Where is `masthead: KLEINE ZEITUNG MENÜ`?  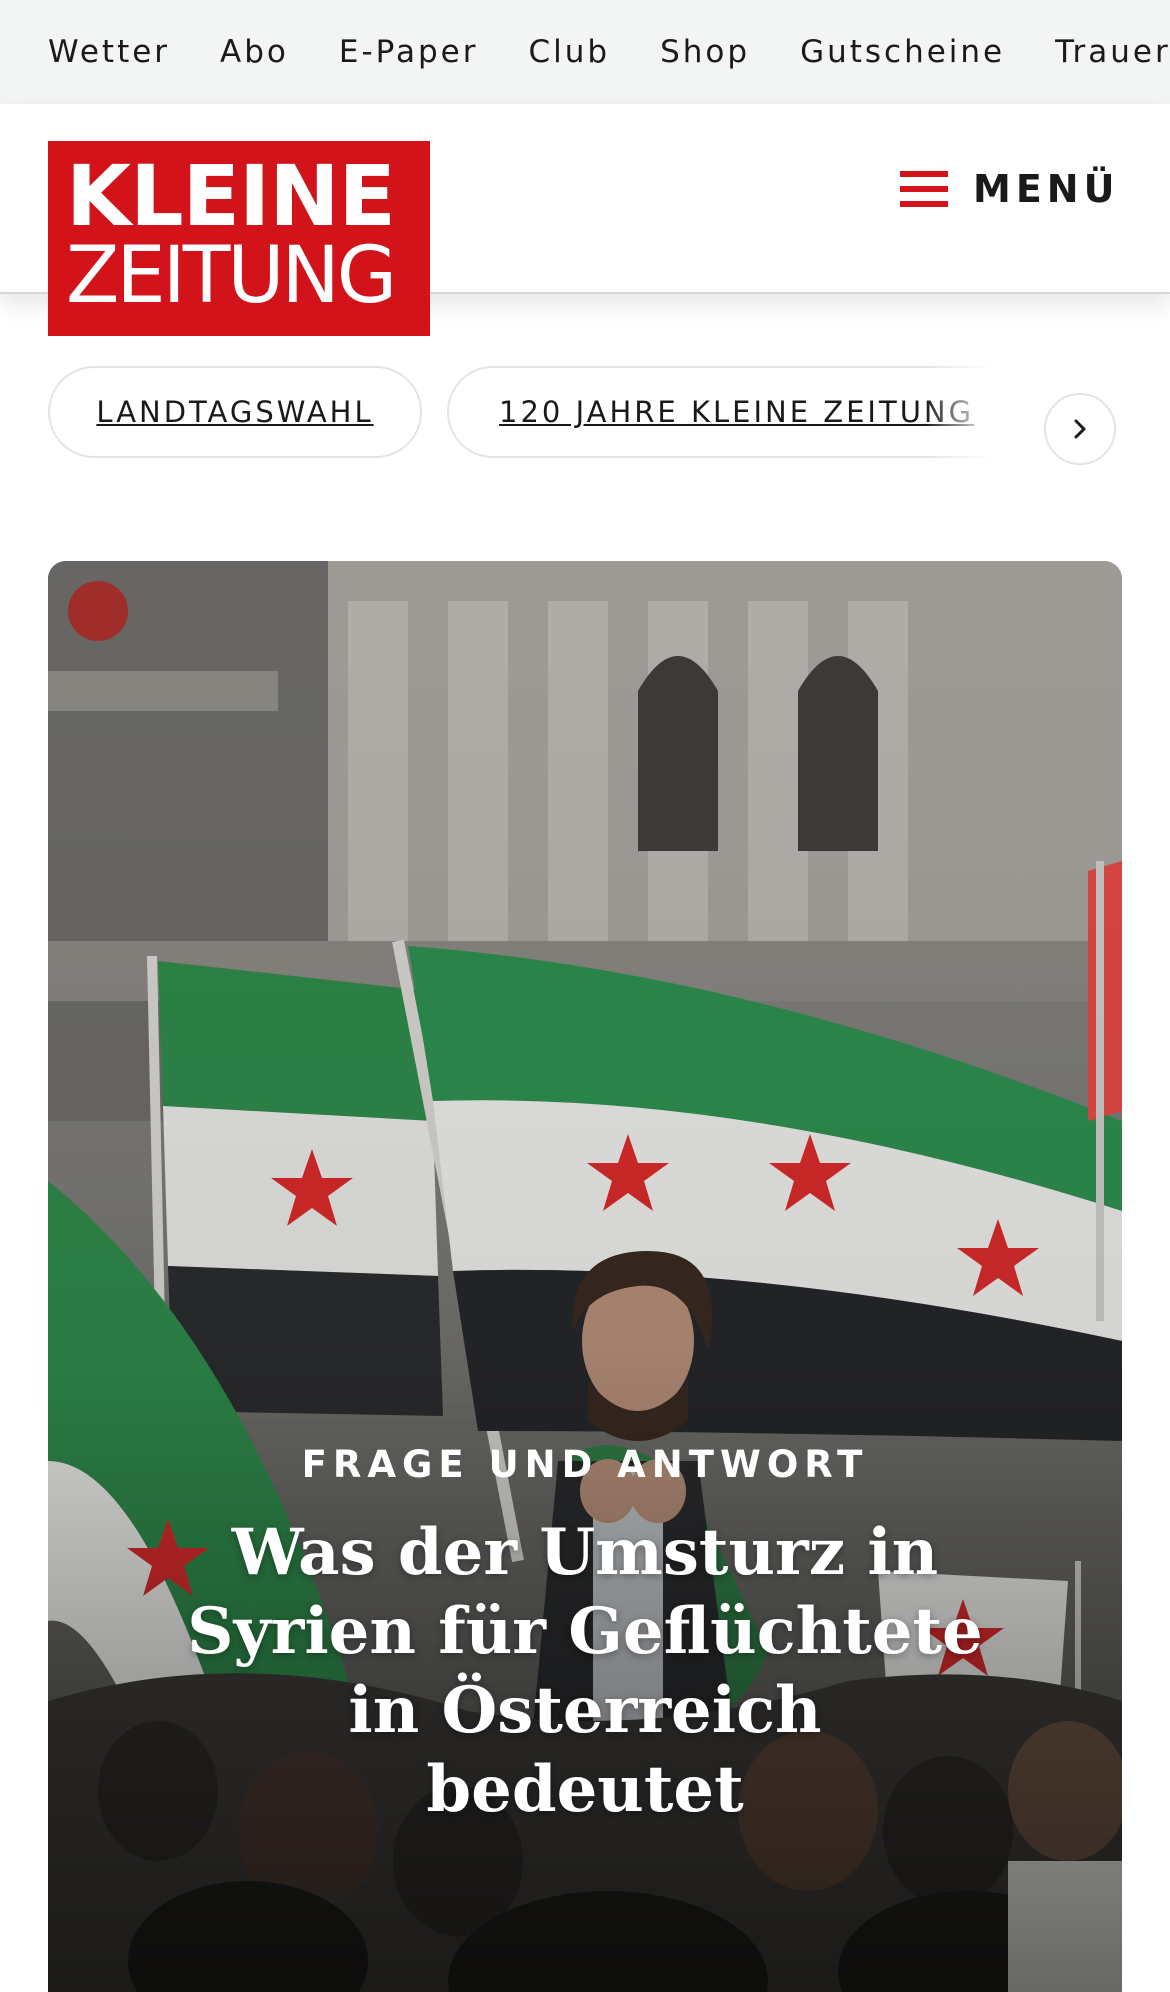
masthead: KLEINE ZEITUNG MENÜ is located at coordinates (585, 220).